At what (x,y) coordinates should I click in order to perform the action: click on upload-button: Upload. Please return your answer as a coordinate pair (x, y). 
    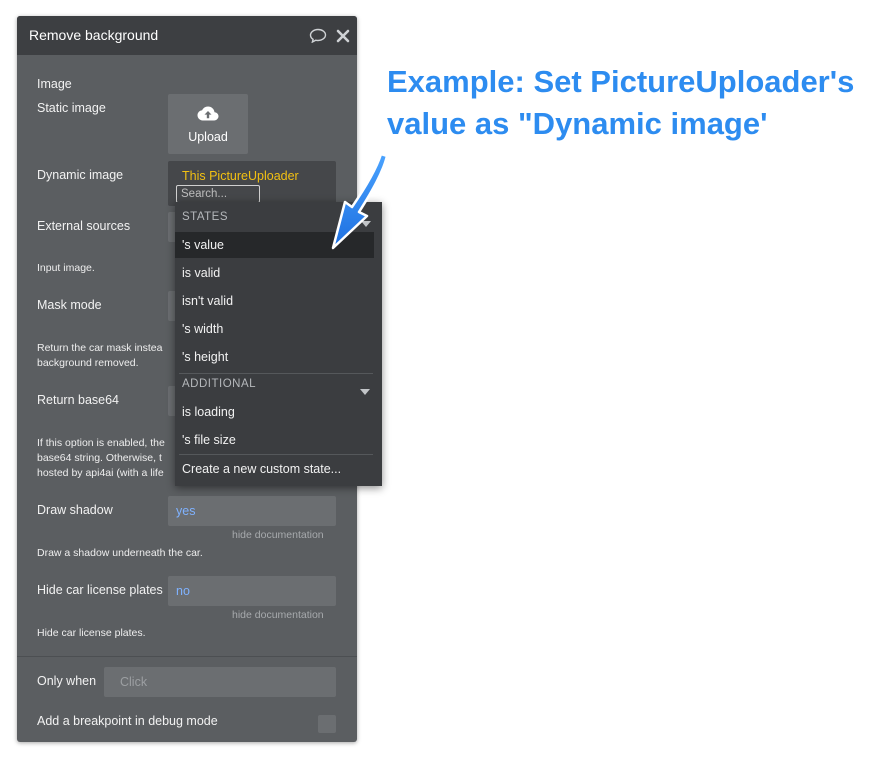
    Looking at the image, I should click on (208, 124).